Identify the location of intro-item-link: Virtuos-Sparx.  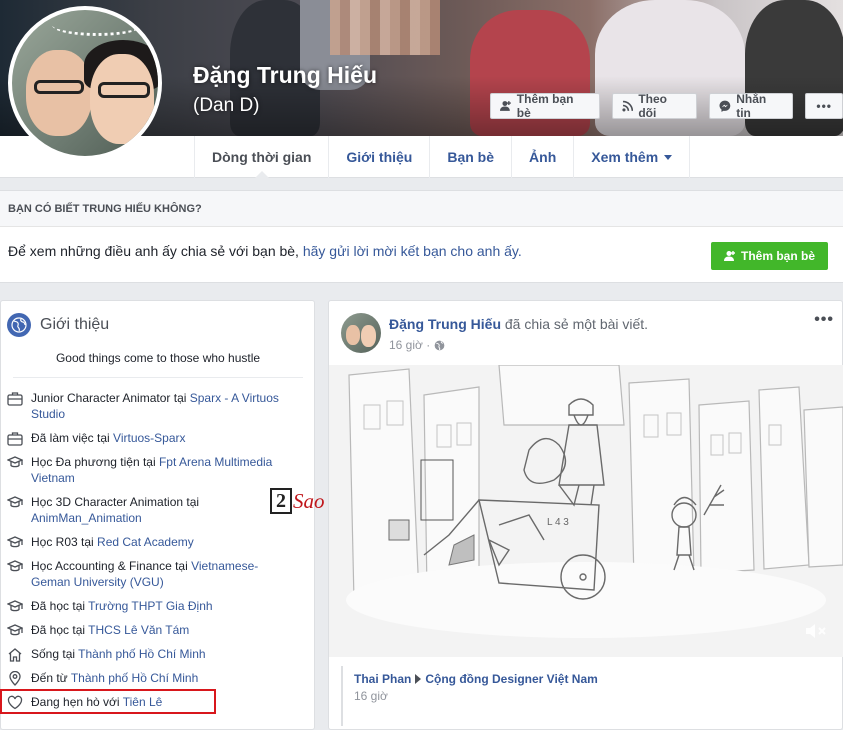
(149, 438).